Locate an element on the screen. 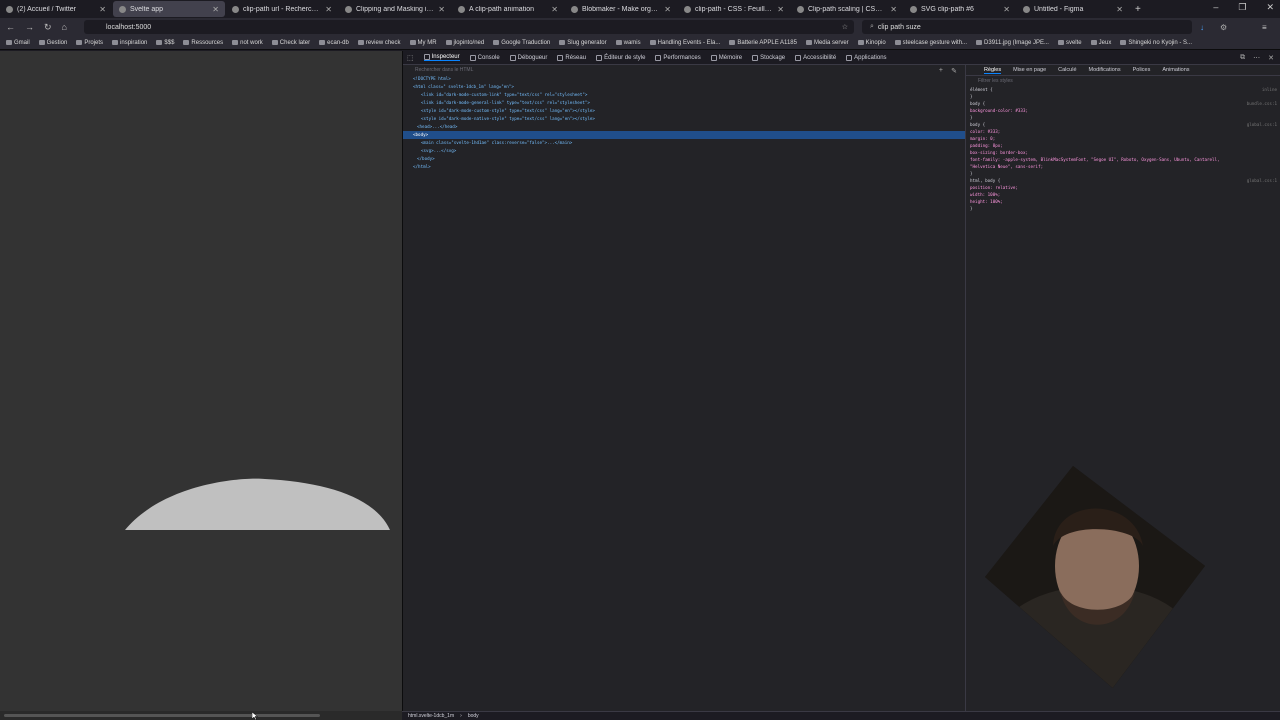 This screenshot has height=720, width=1280. css-rule-line: box-sizing: border-box; is located at coordinates (1123, 152).